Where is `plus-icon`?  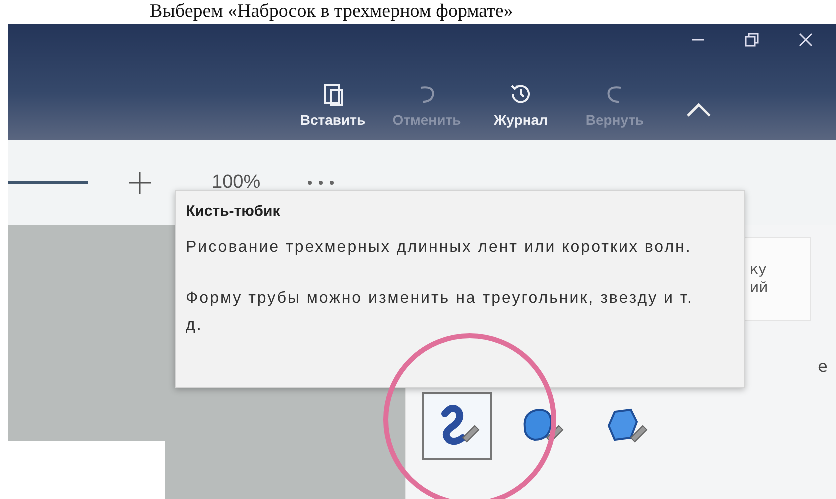 plus-icon is located at coordinates (140, 182).